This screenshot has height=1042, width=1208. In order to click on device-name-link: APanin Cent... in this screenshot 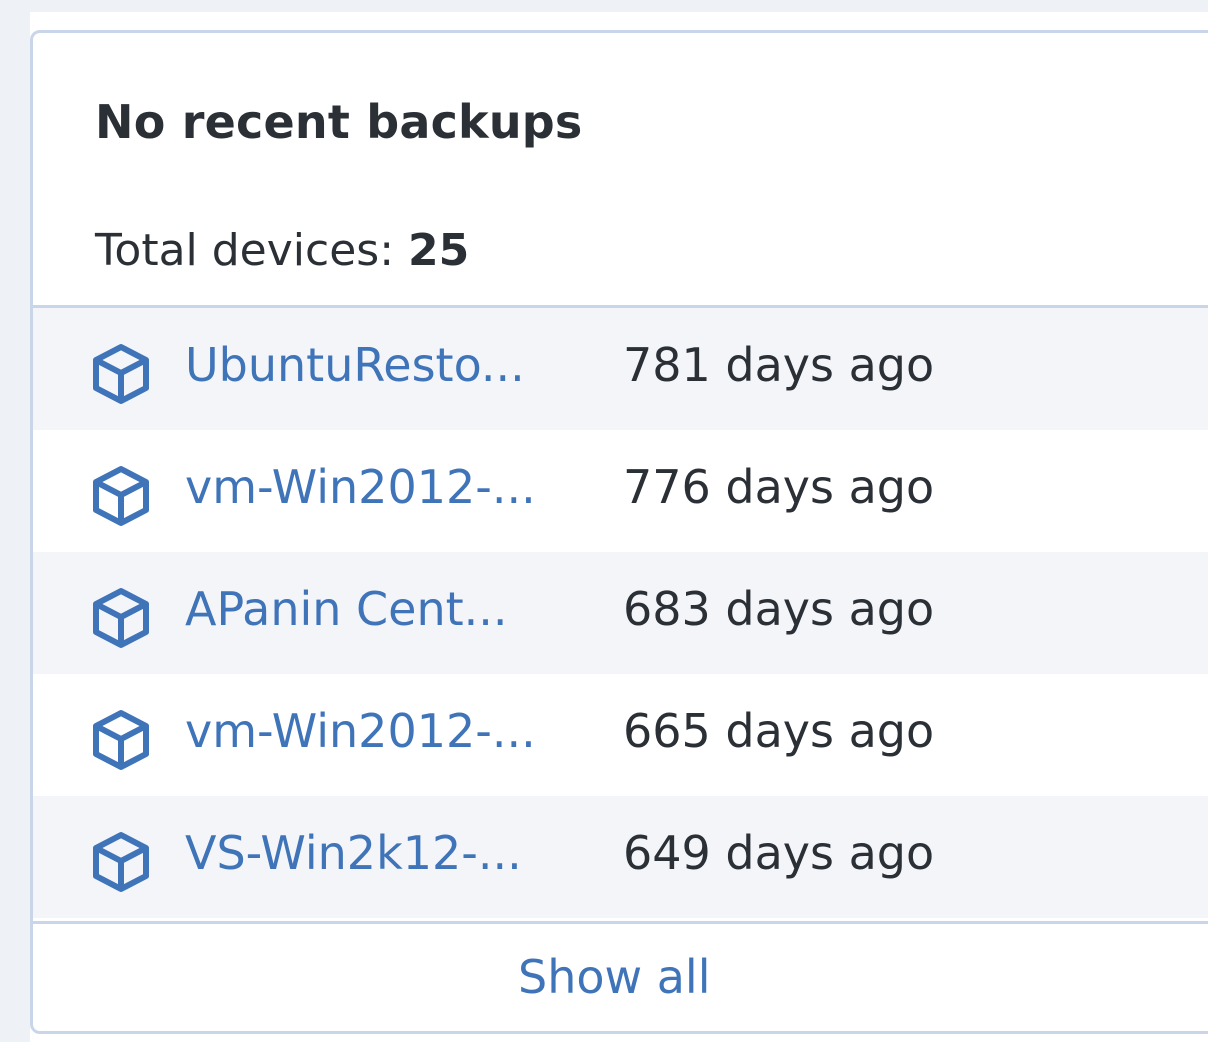, I will do `click(385, 609)`.